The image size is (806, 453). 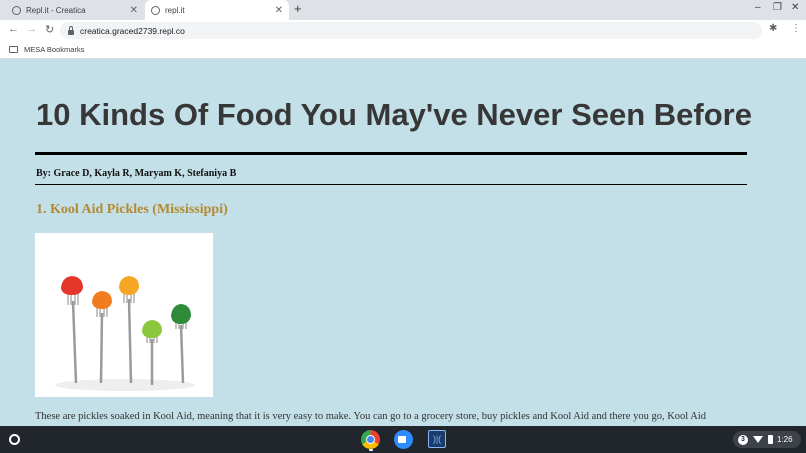 I want to click on tab-replit-creatica: Repl.it - Creatica ✕, so click(x=75, y=10).